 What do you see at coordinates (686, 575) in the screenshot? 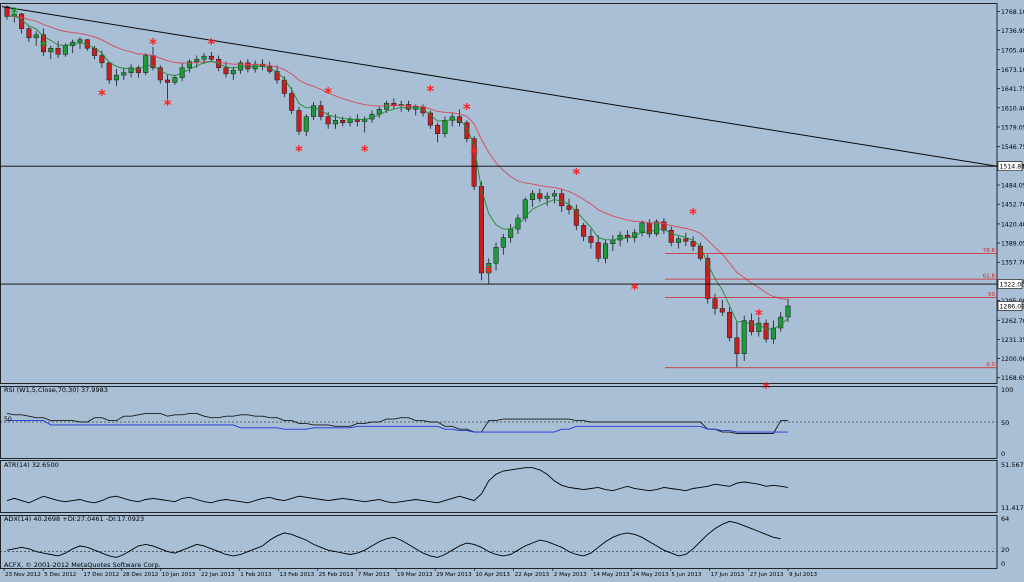
I see `date-tick-label: 5 Jun 2013` at bounding box center [686, 575].